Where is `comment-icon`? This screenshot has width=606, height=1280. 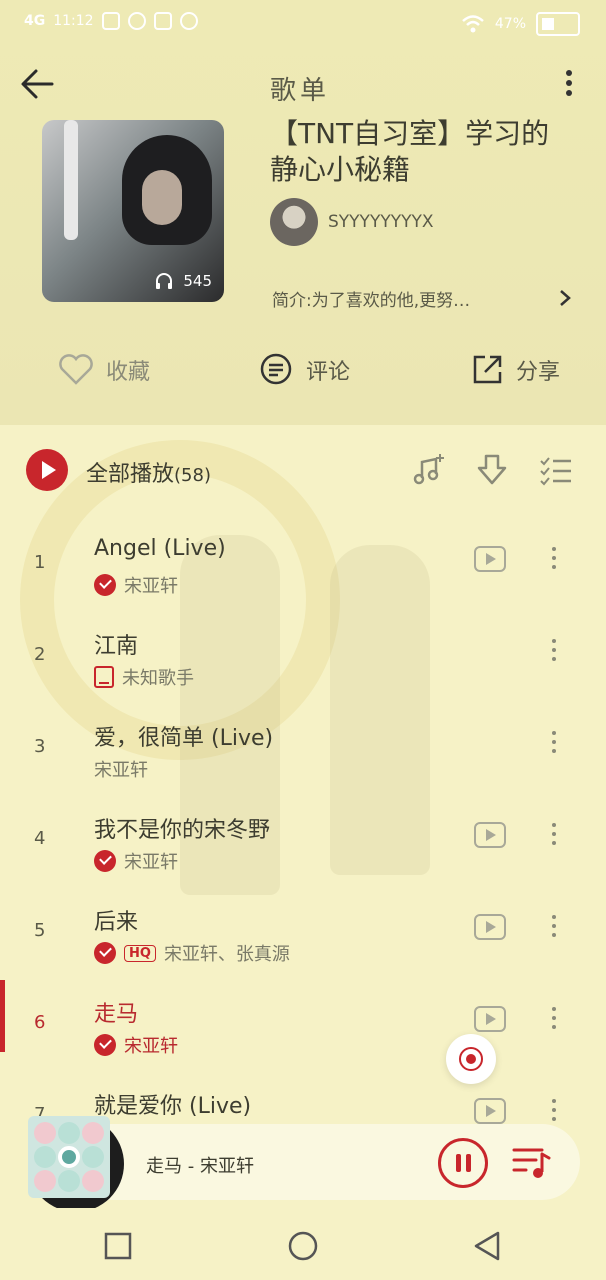
comment-icon is located at coordinates (276, 369).